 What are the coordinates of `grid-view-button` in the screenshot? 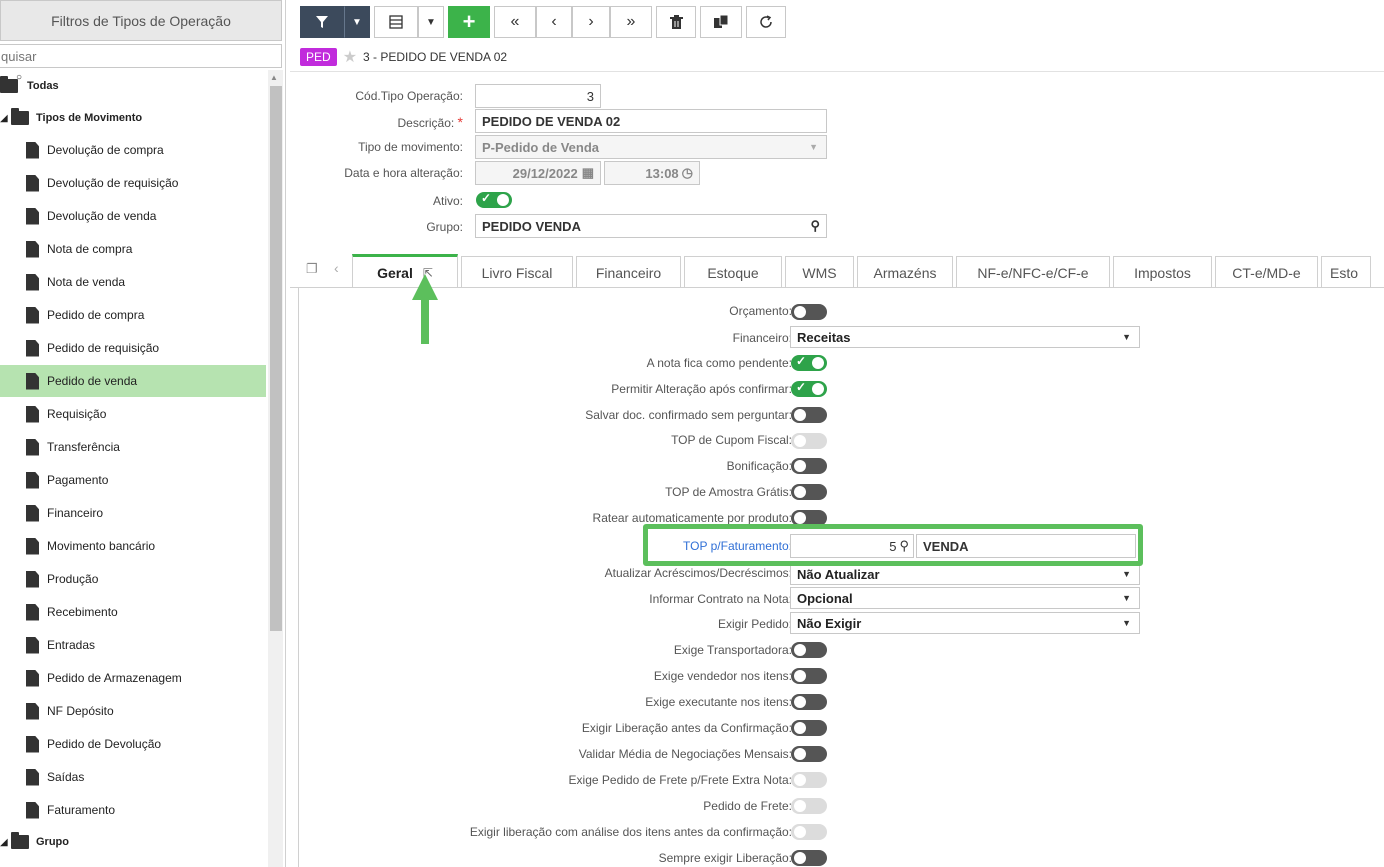 It's located at (396, 22).